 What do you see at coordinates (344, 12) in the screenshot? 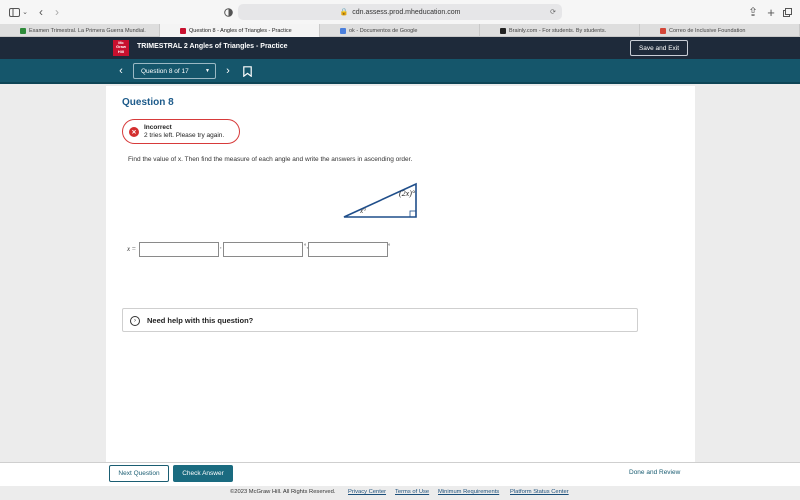
I see `lock-icon: 🔒` at bounding box center [344, 12].